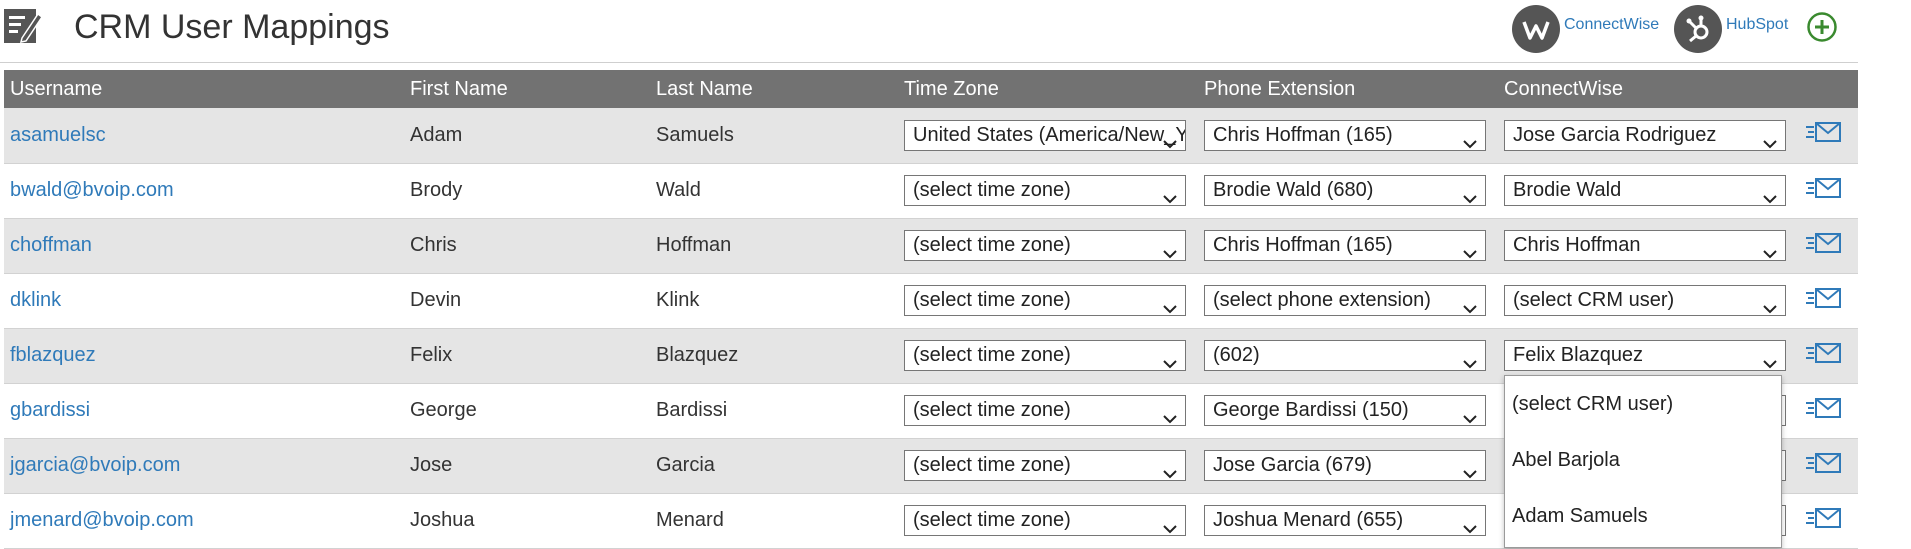  What do you see at coordinates (1757, 25) in the screenshot?
I see `hubspot-label: HubSpot` at bounding box center [1757, 25].